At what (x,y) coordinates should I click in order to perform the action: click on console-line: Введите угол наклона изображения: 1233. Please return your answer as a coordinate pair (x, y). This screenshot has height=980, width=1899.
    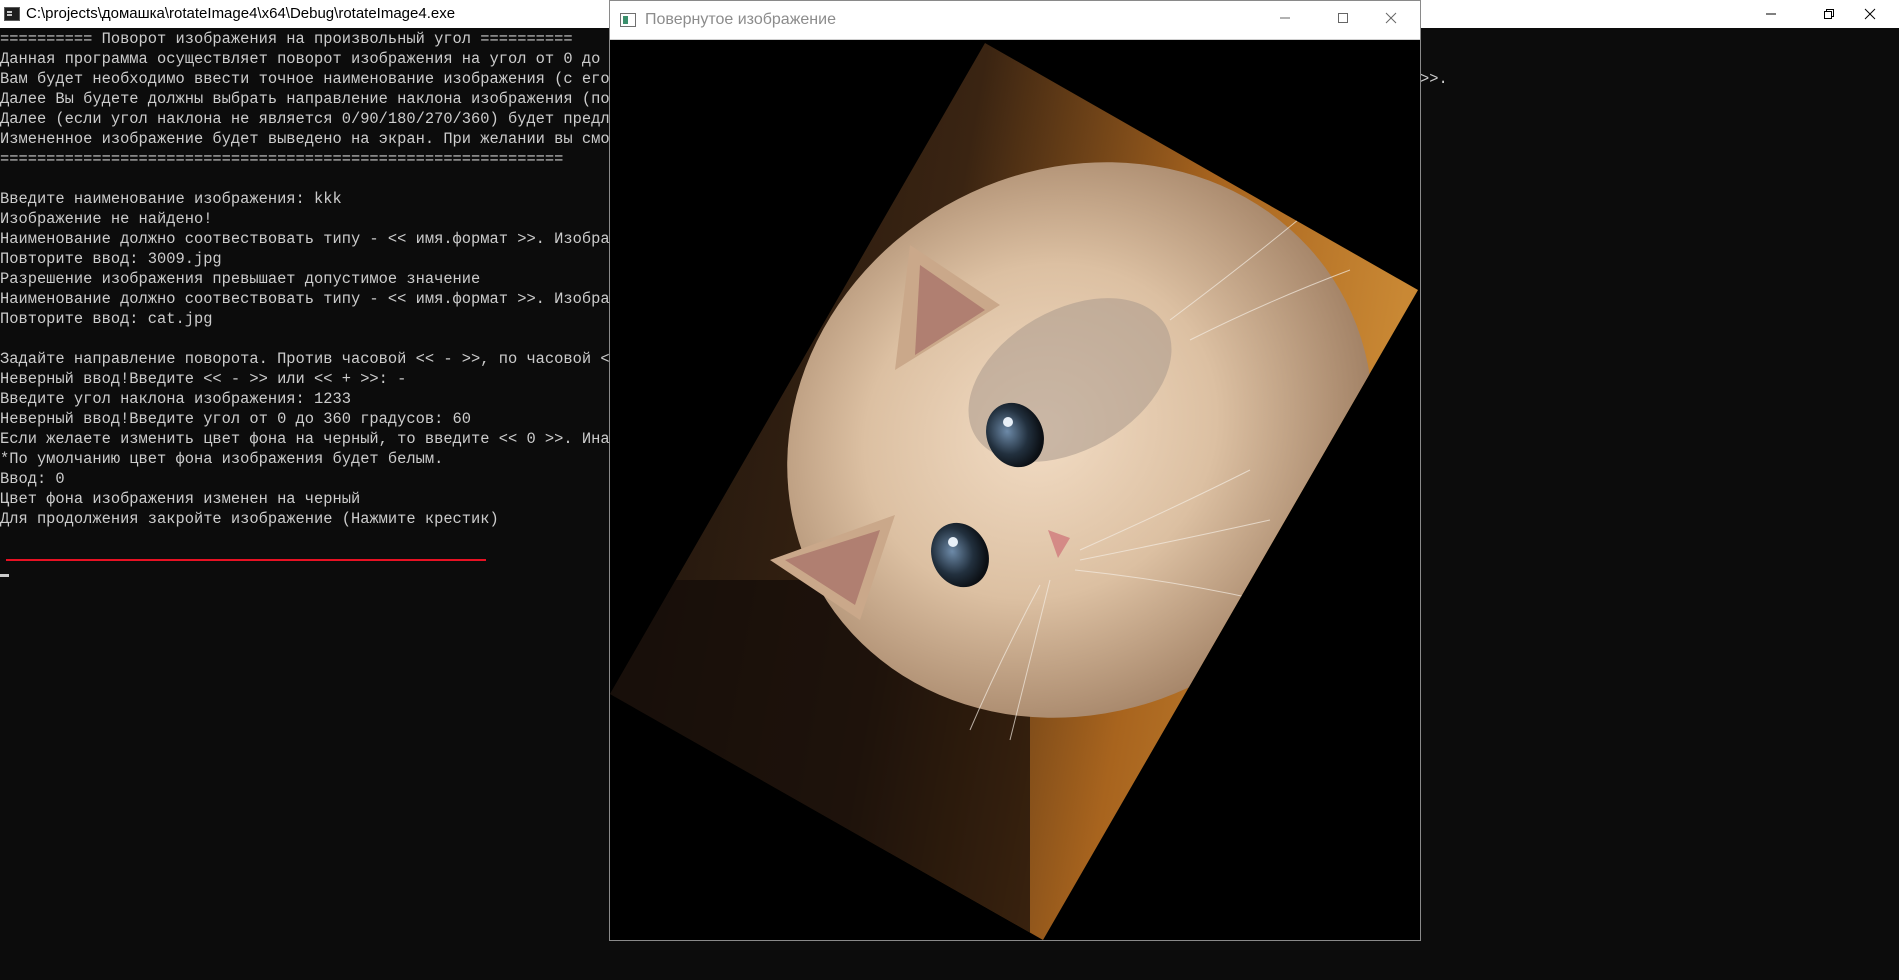
    Looking at the image, I should click on (175, 399).